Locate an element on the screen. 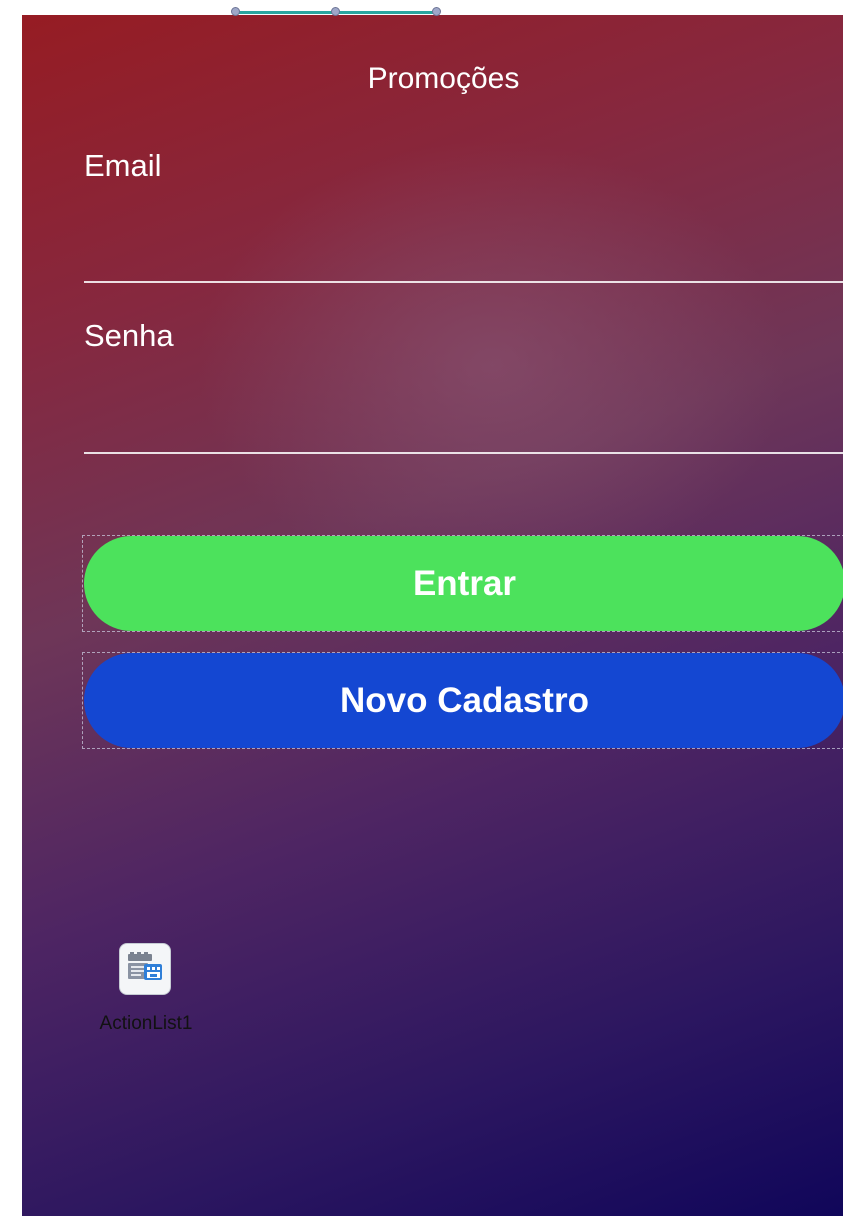  resize-handle-left is located at coordinates (235, 11).